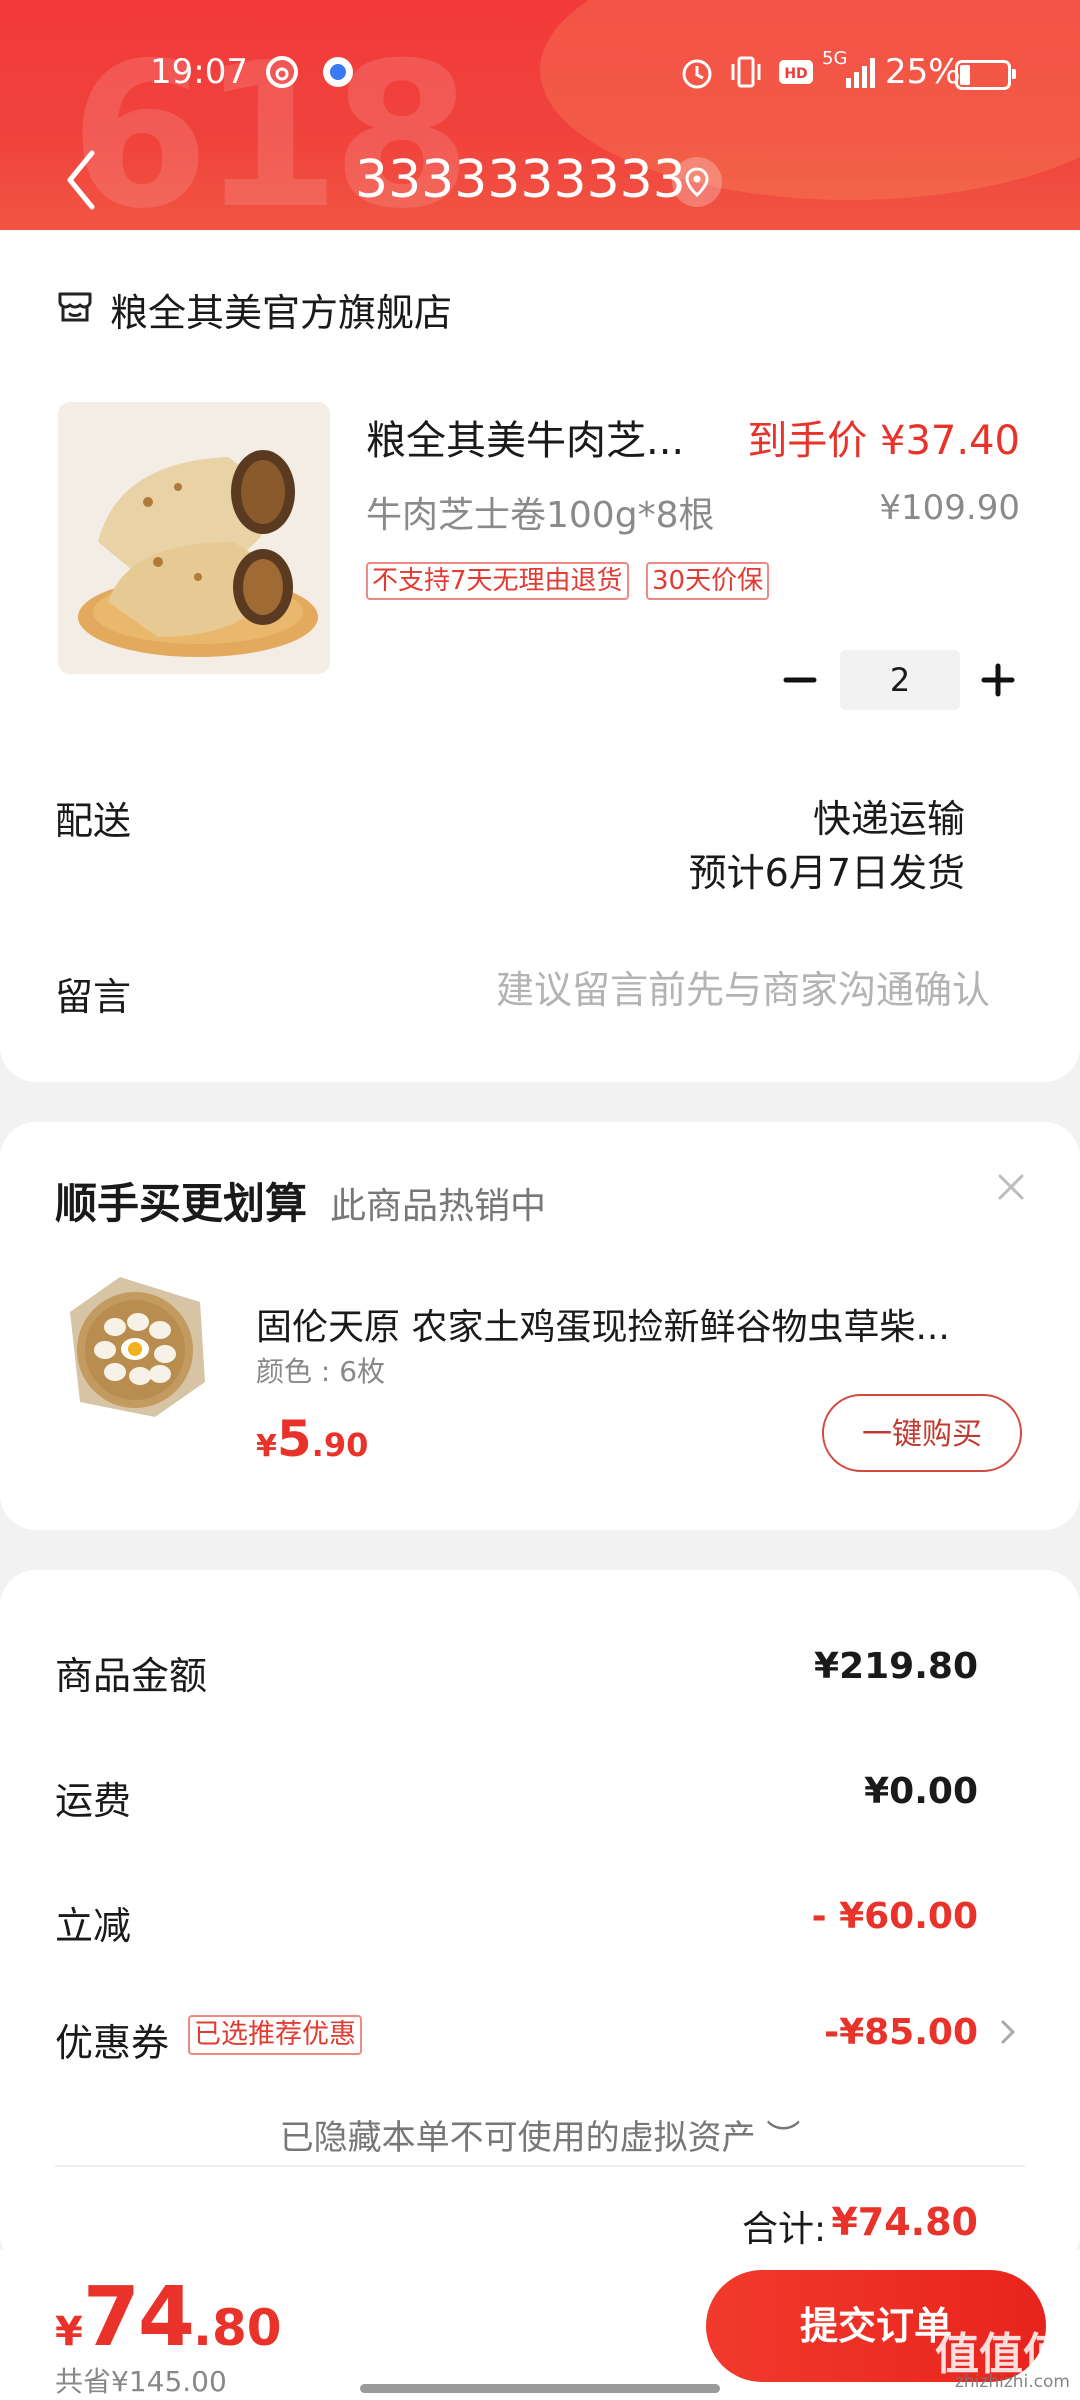 The height and width of the screenshot is (2400, 1080). Describe the element at coordinates (540, 127) in the screenshot. I see `order-header: 618 19:07 HD 5G 25% 3333333333` at that location.